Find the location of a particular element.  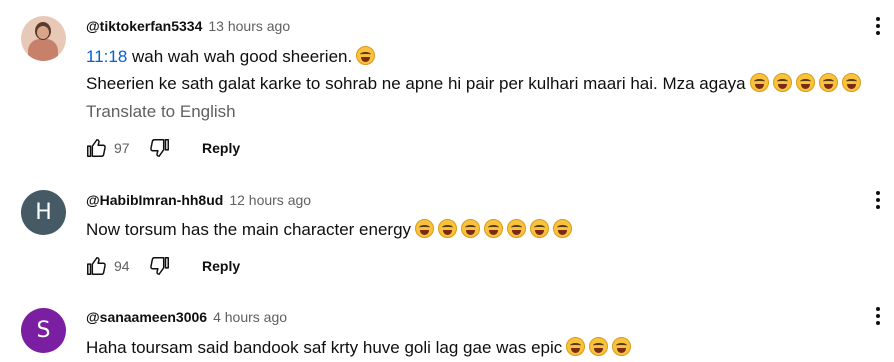

comment-author: @HabibImran-hh8ud is located at coordinates (154, 200).